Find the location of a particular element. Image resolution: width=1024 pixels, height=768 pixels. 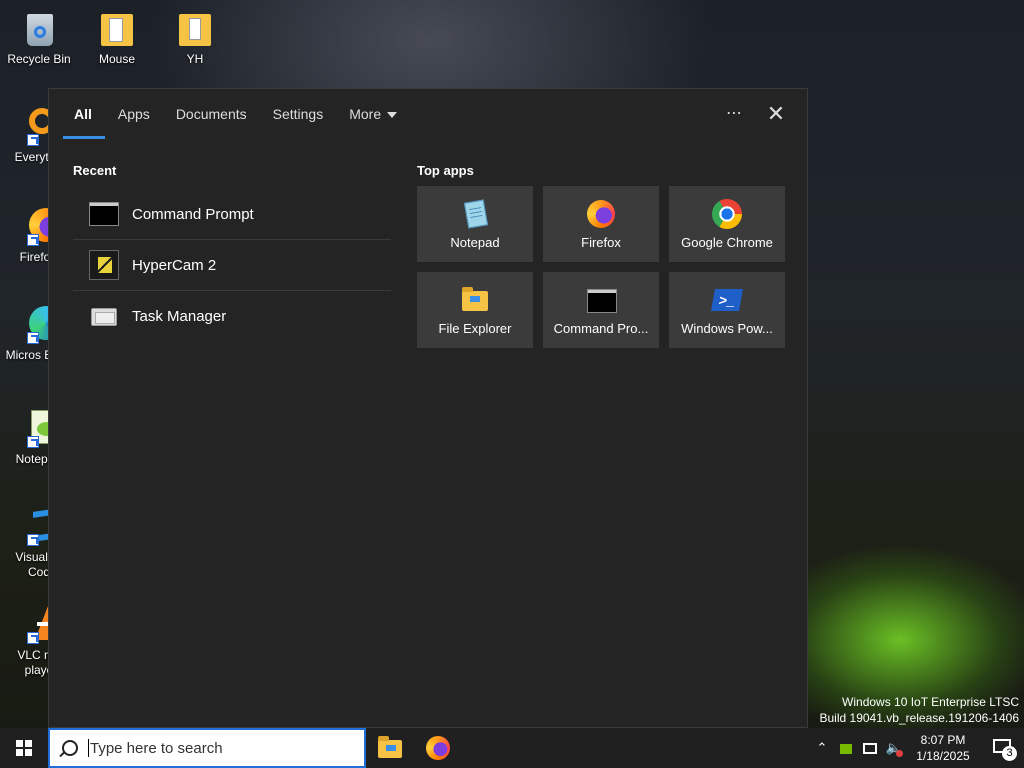

chrome-icon is located at coordinates (727, 213).